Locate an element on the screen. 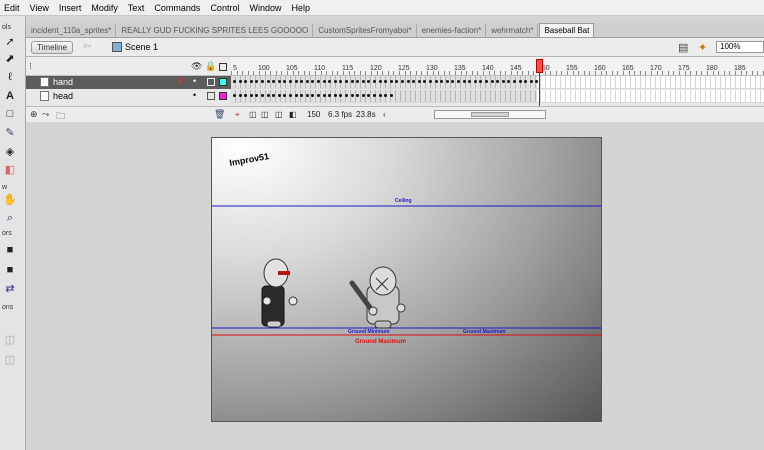 The image size is (764, 450). onion-outline-icon: ◫ is located at coordinates (265, 114).